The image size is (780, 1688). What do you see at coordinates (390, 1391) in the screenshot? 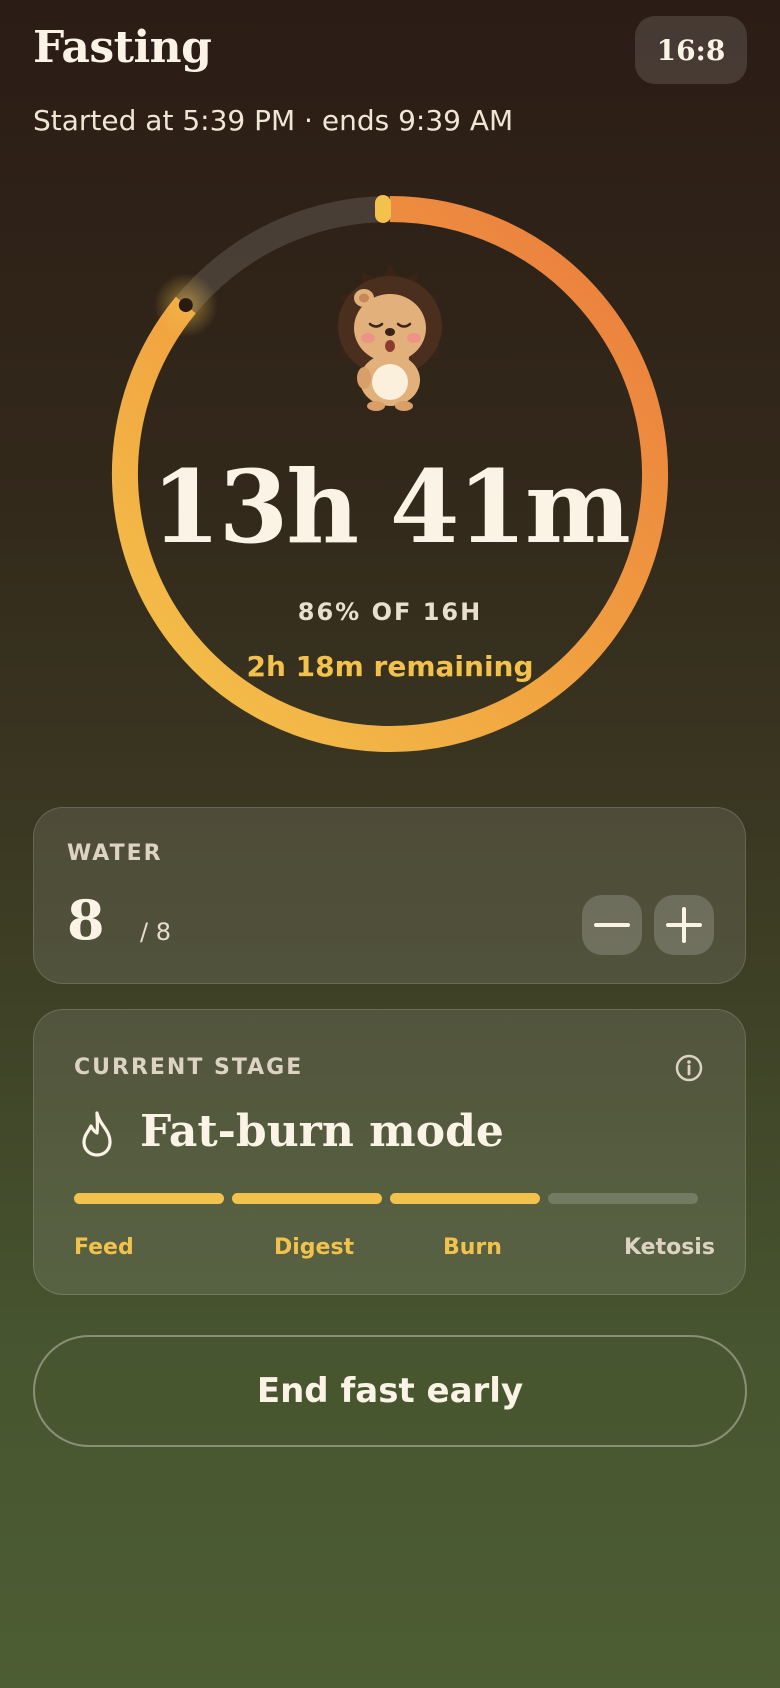
I see `end-fast-early-button: End fast early` at bounding box center [390, 1391].